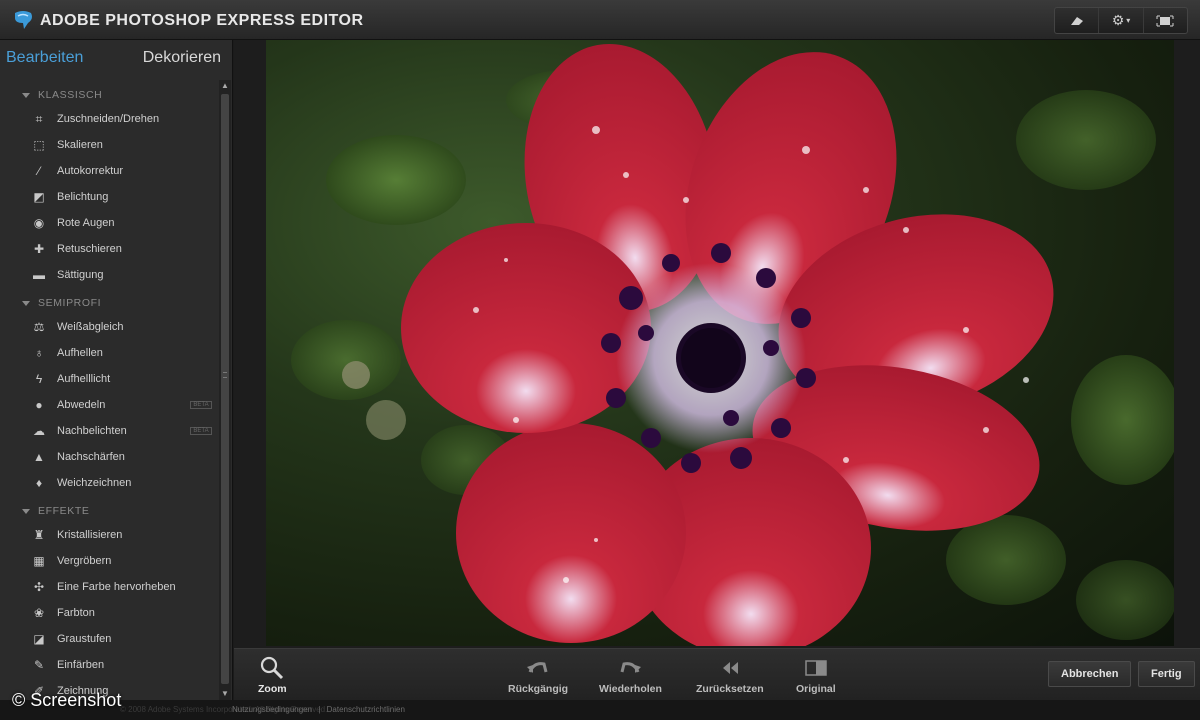  I want to click on grip-icon, so click(225, 375).